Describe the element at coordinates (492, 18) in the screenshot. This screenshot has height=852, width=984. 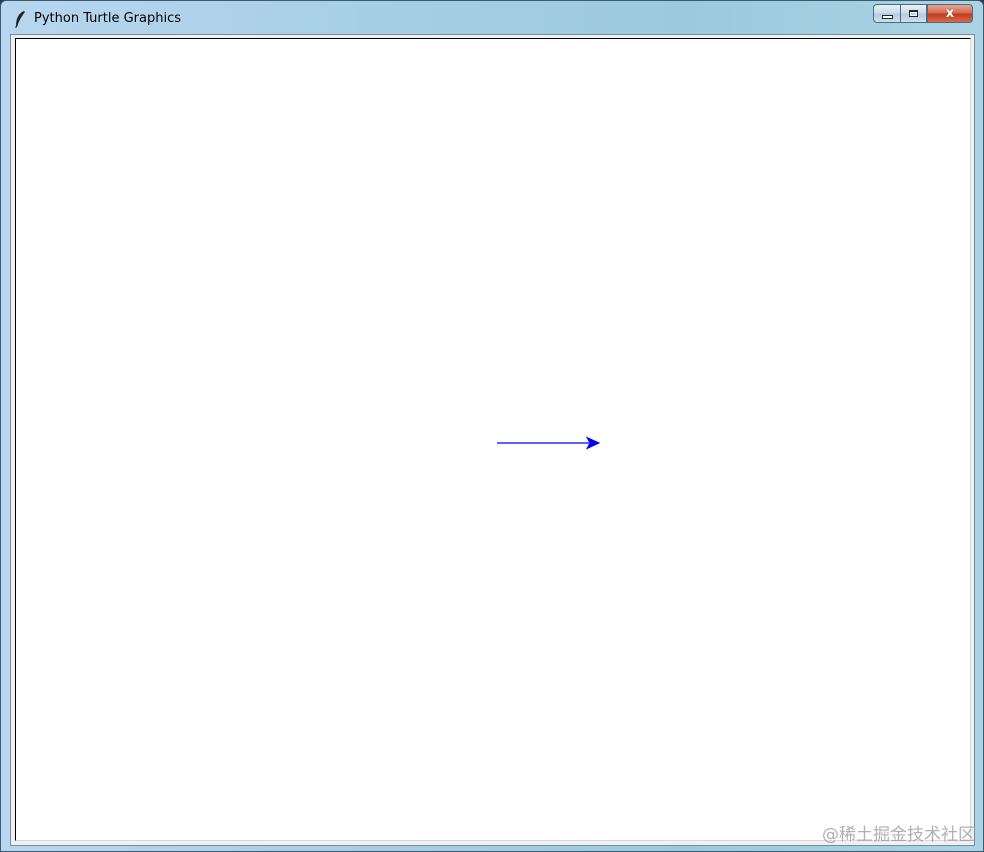
I see `title-bar: Python Turtle Graphics x` at that location.